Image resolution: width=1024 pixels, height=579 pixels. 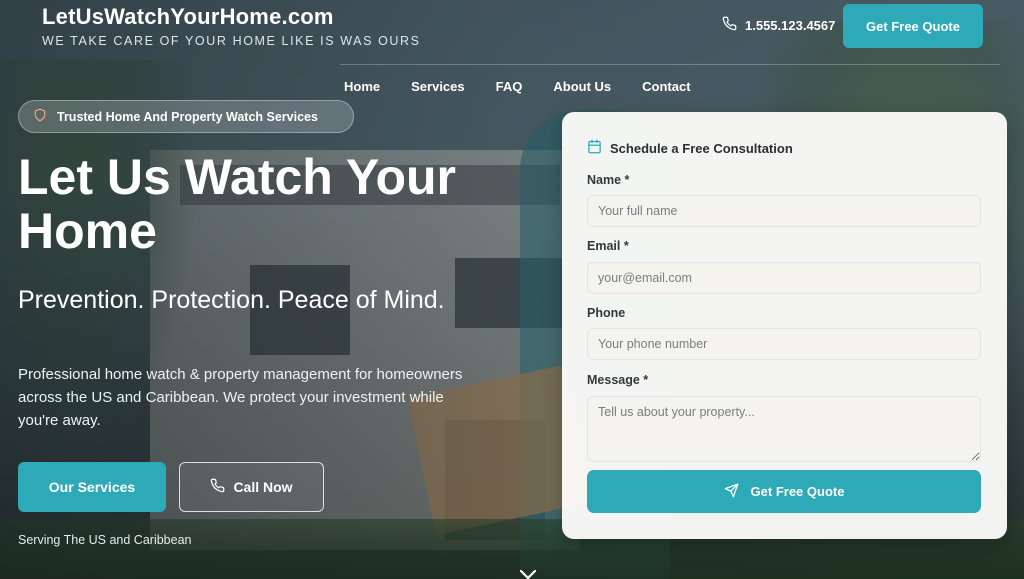 What do you see at coordinates (701, 148) in the screenshot?
I see `form-title: Schedule a Free Consultation` at bounding box center [701, 148].